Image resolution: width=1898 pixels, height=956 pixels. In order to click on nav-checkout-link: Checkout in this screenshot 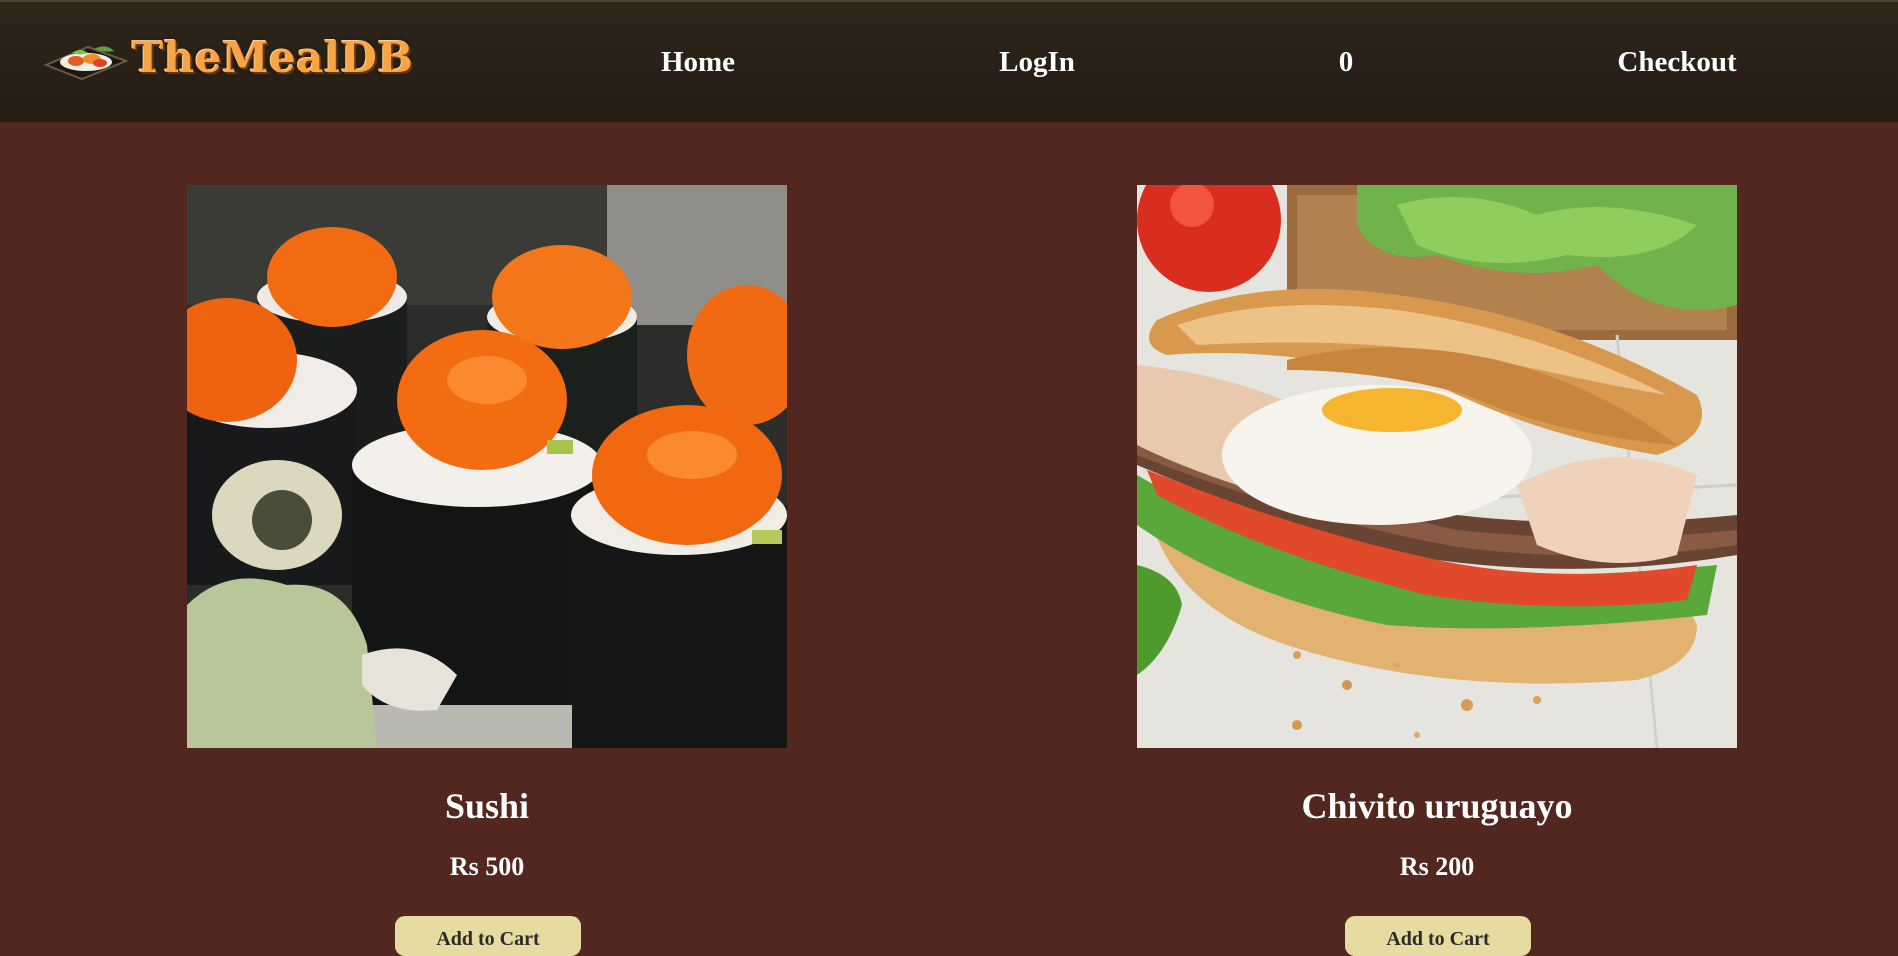, I will do `click(1676, 62)`.